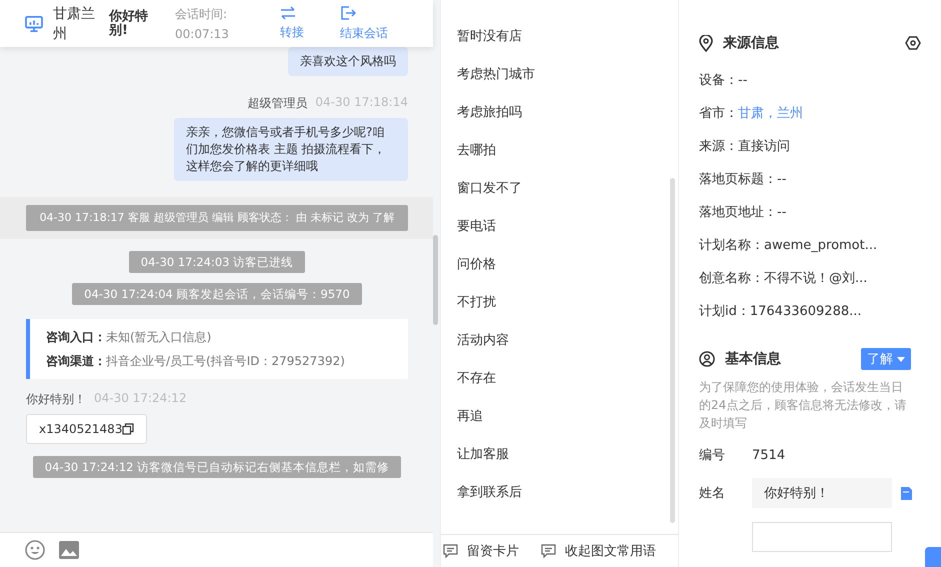  Describe the element at coordinates (225, 361) in the screenshot. I see `entry-value: 抖音企业号/员工号(抖音号ID：279527392)` at that location.